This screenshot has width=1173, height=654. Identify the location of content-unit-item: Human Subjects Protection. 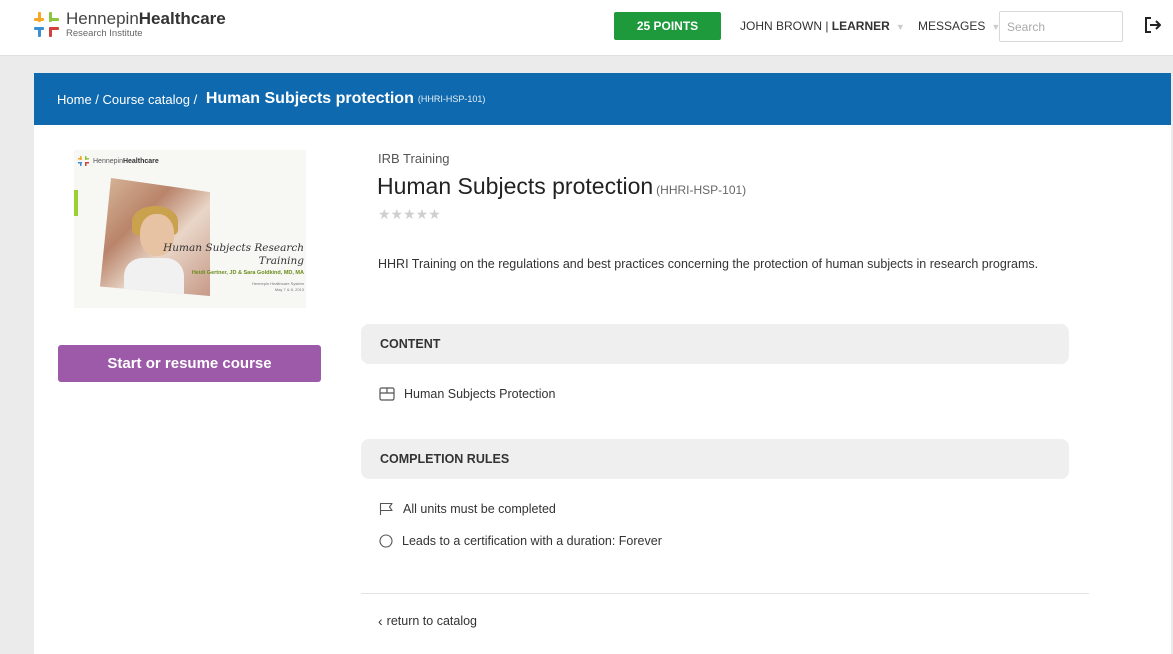
(467, 394).